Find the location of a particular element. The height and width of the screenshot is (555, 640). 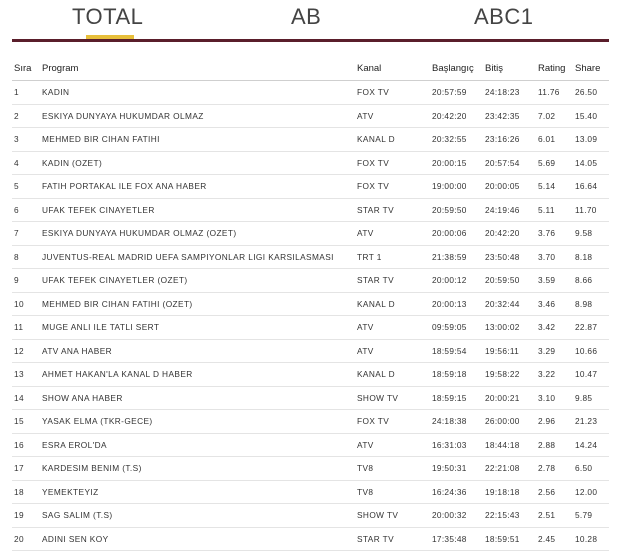

cell-rank: 15 is located at coordinates (26, 422).